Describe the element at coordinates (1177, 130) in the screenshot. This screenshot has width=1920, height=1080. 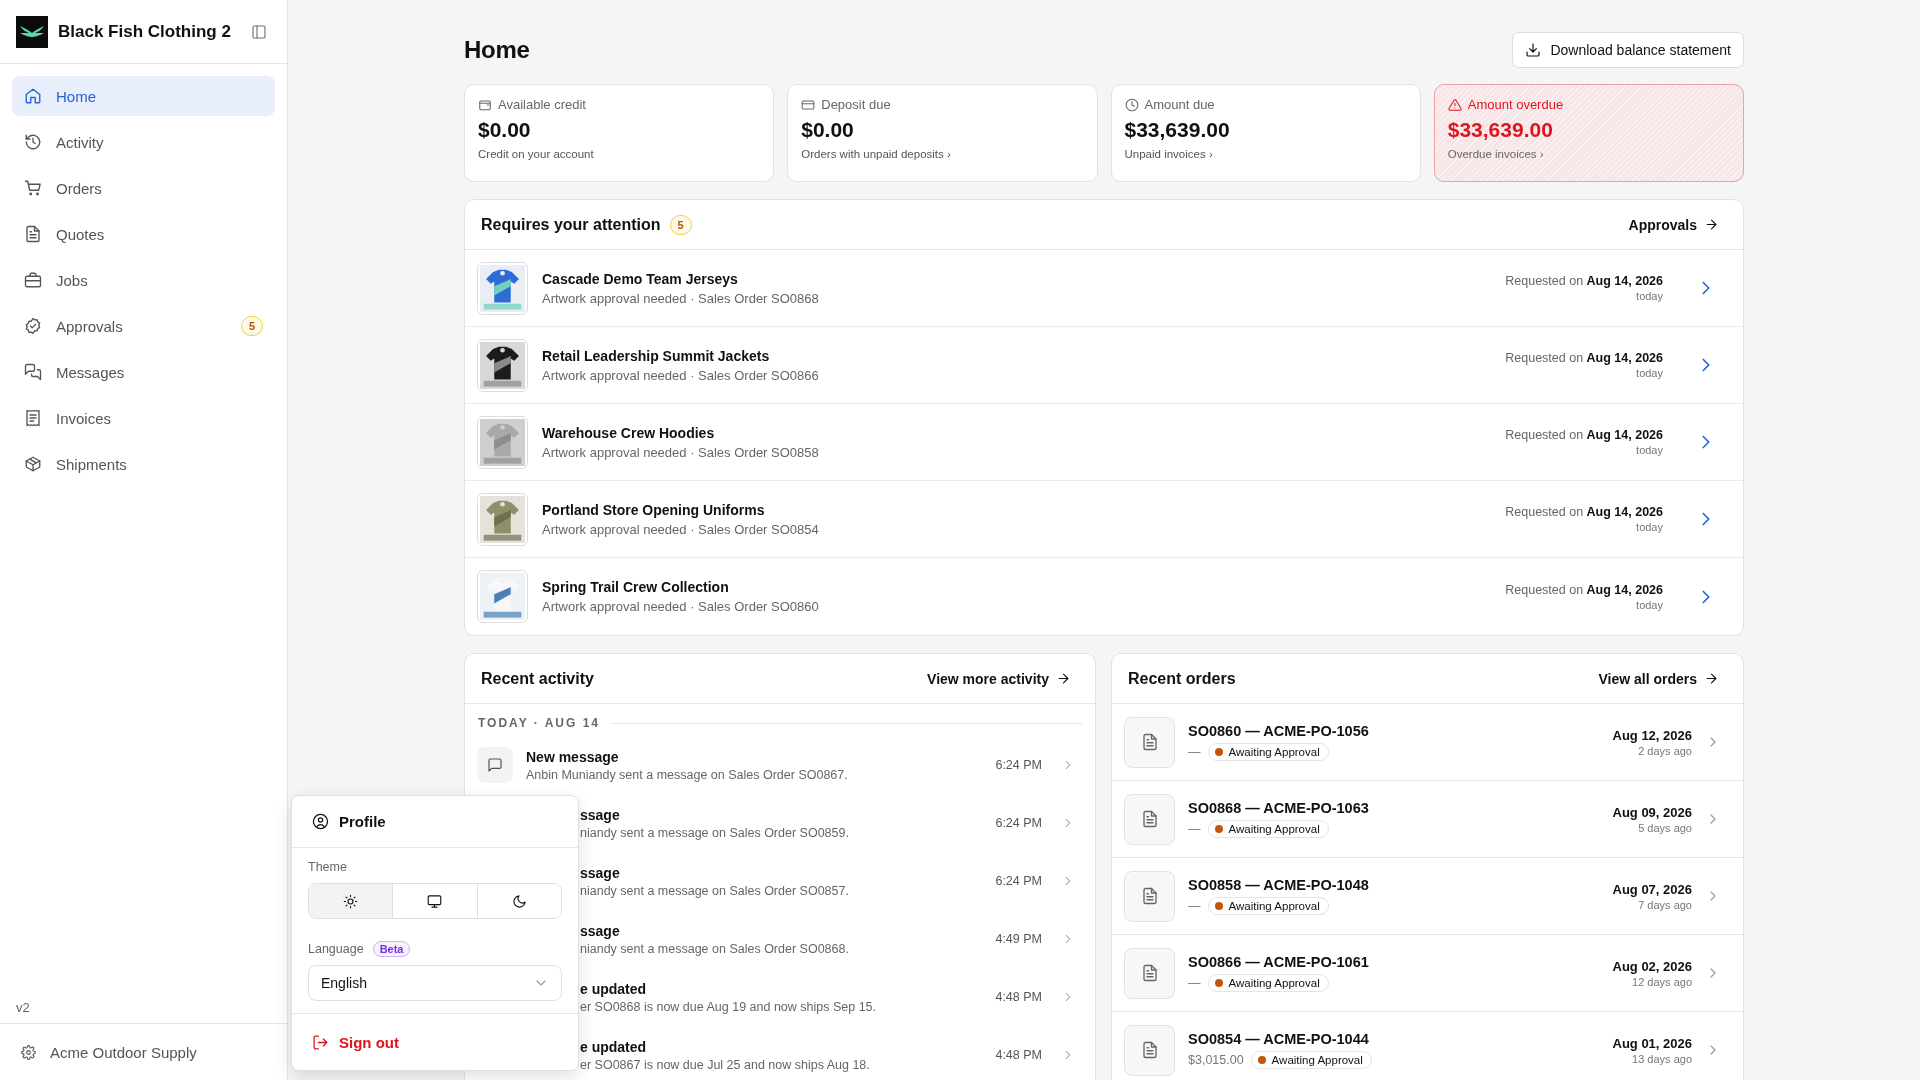
I see `card-amount: $33,639.00` at that location.